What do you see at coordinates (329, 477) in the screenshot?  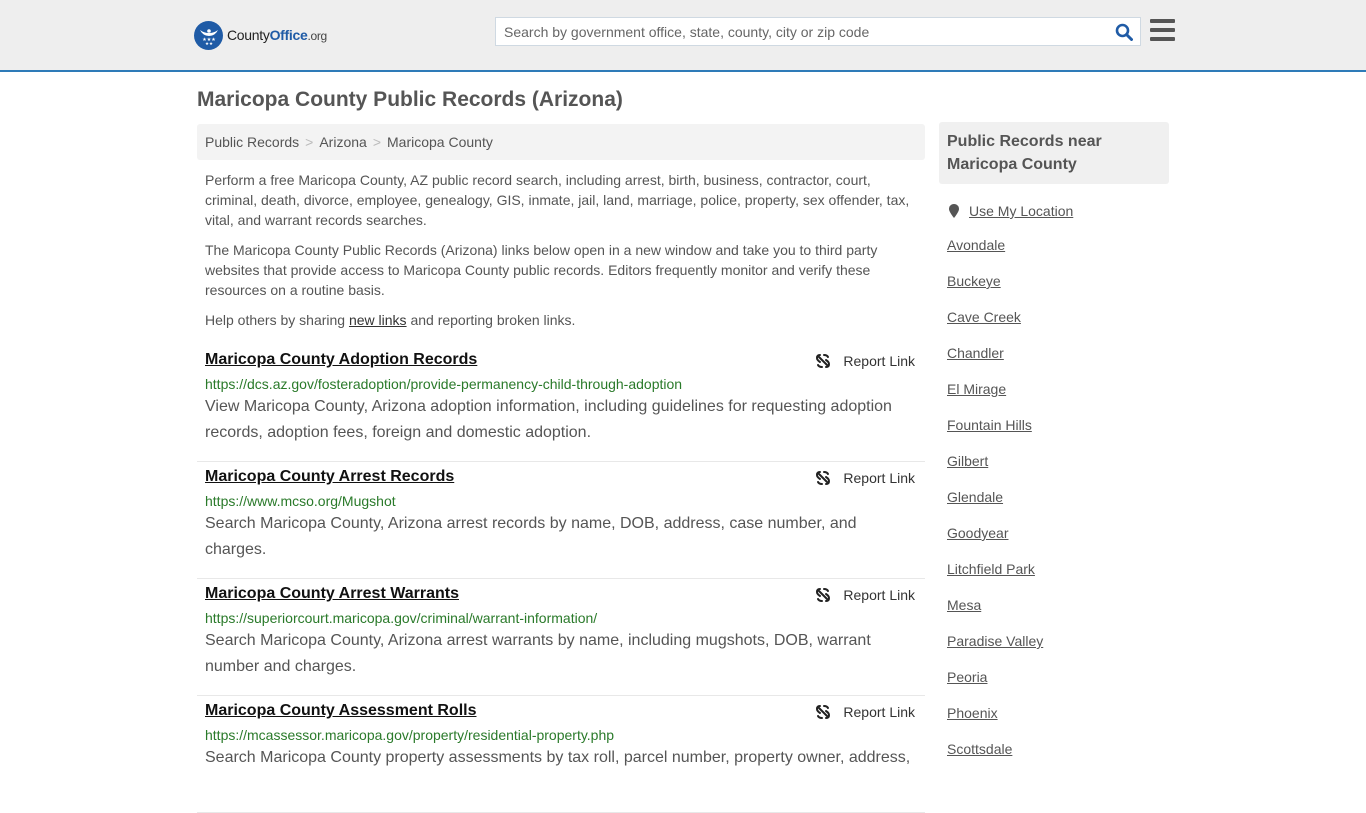 I see `record-title-link: Maricopa County Arrest Records` at bounding box center [329, 477].